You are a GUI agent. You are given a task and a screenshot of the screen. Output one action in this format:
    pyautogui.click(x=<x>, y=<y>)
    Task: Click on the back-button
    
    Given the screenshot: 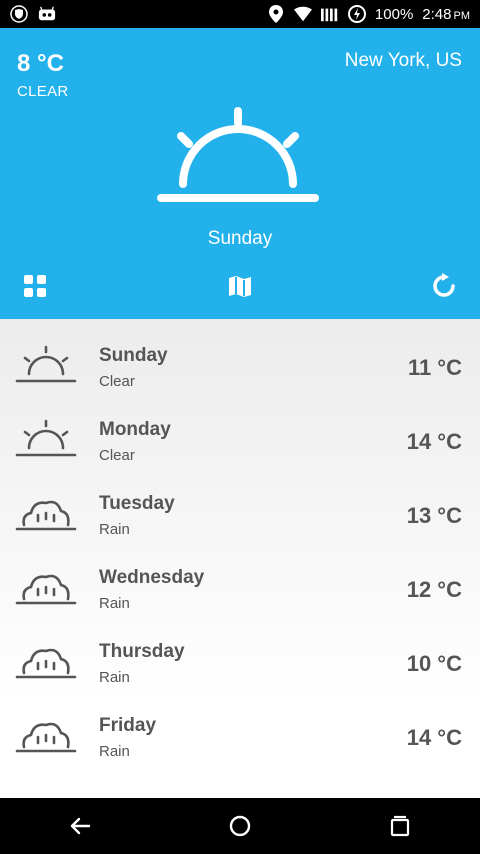 What is the action you would take?
    pyautogui.click(x=80, y=826)
    